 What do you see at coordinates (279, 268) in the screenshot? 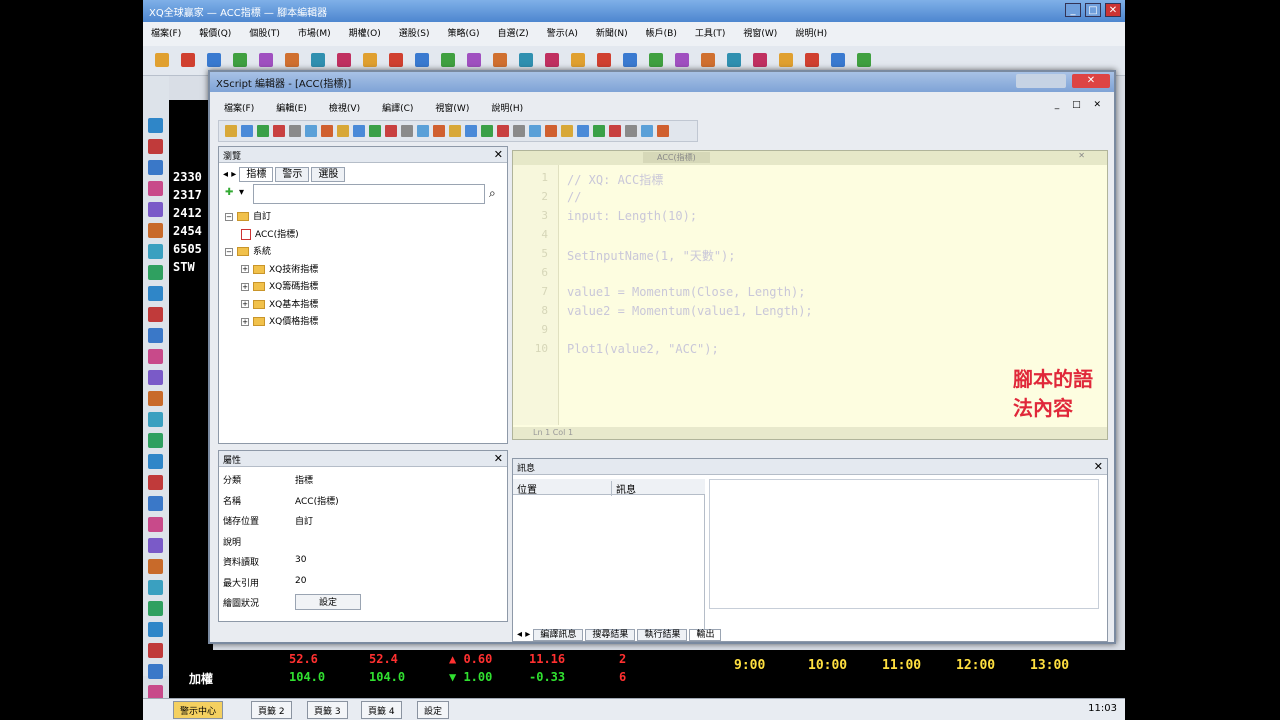
I see `tree-item: + XQ技術指標` at bounding box center [279, 268].